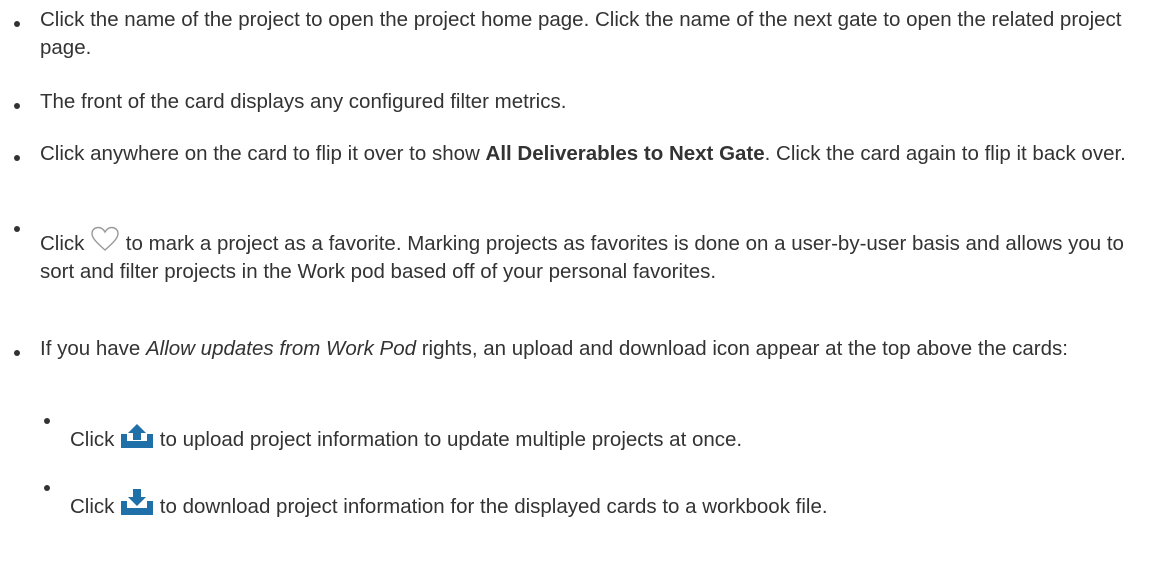 The image size is (1162, 586). I want to click on bold-term: All Deliverables to Next Gate, so click(625, 153).